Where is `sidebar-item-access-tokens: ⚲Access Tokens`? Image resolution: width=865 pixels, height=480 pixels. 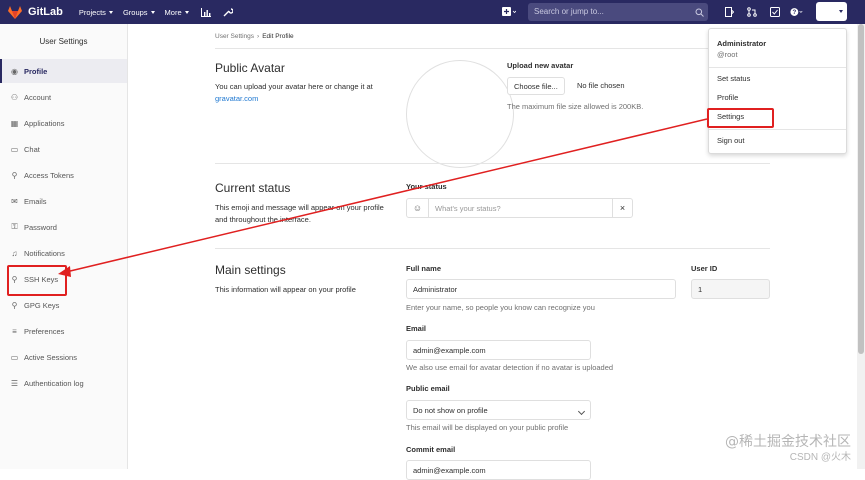 sidebar-item-access-tokens: ⚲Access Tokens is located at coordinates (63, 175).